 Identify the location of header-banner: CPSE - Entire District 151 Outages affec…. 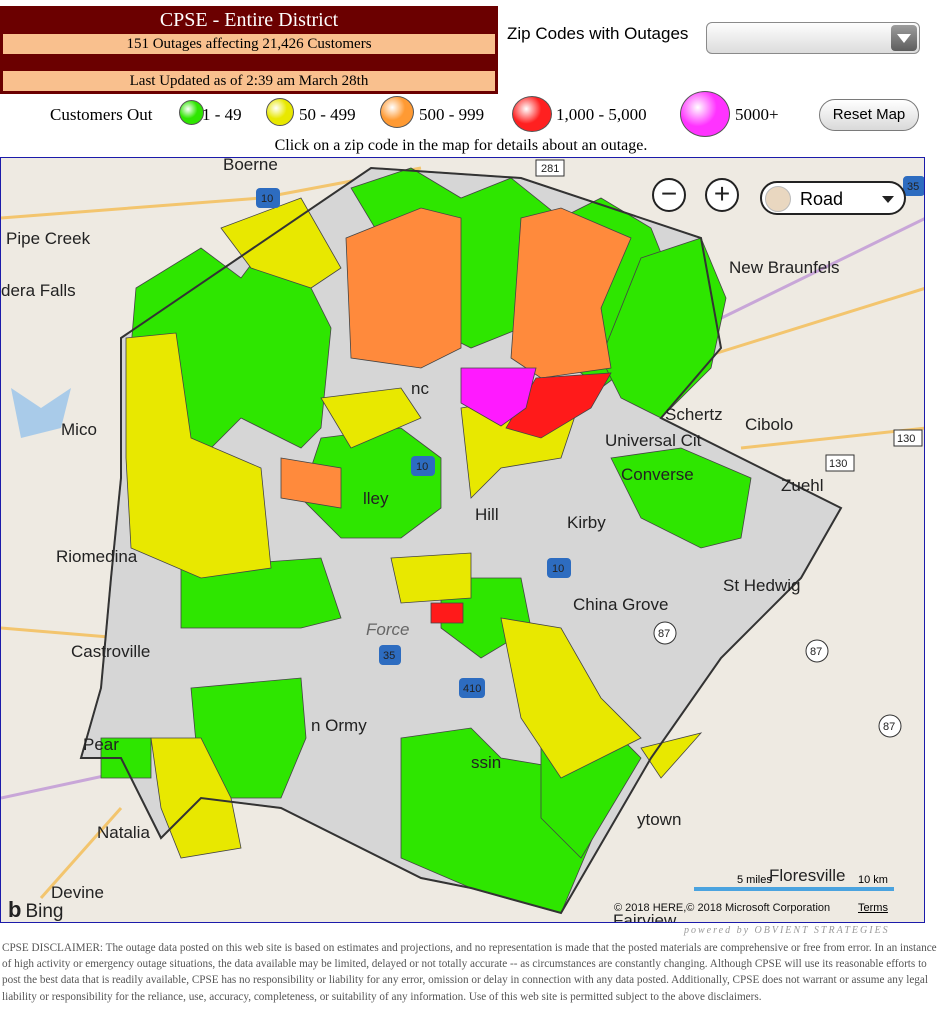
(249, 50).